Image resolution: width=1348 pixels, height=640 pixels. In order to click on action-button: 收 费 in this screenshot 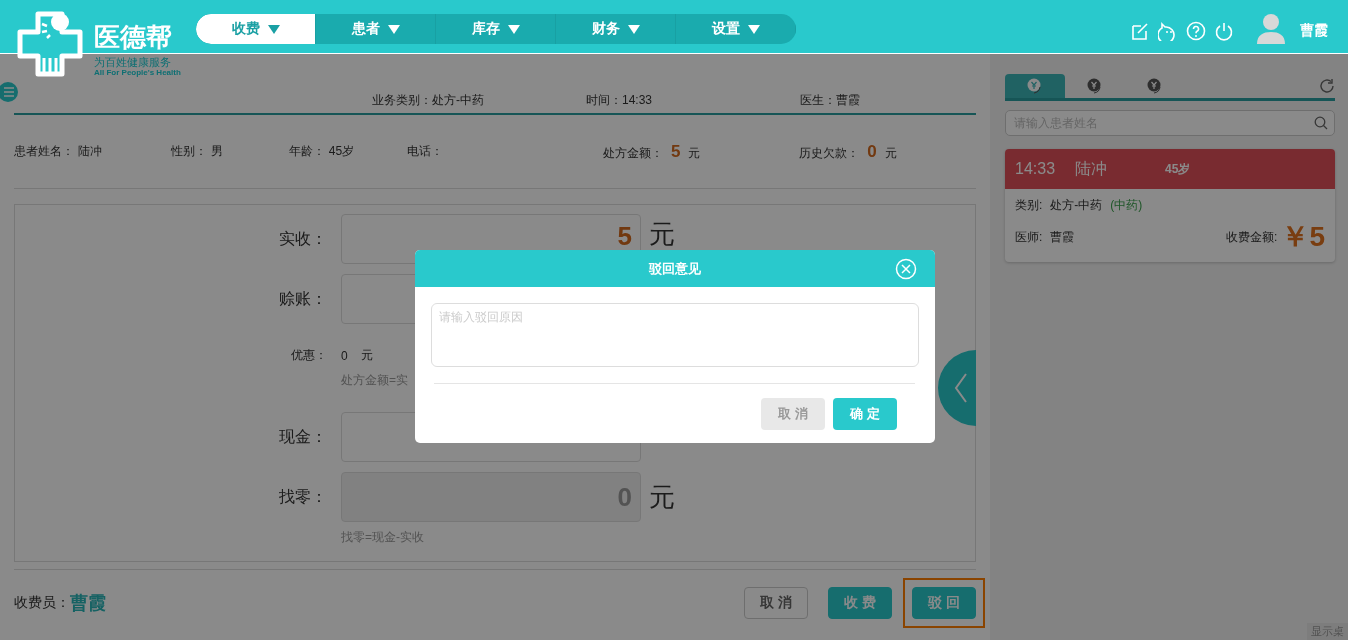, I will do `click(860, 603)`.